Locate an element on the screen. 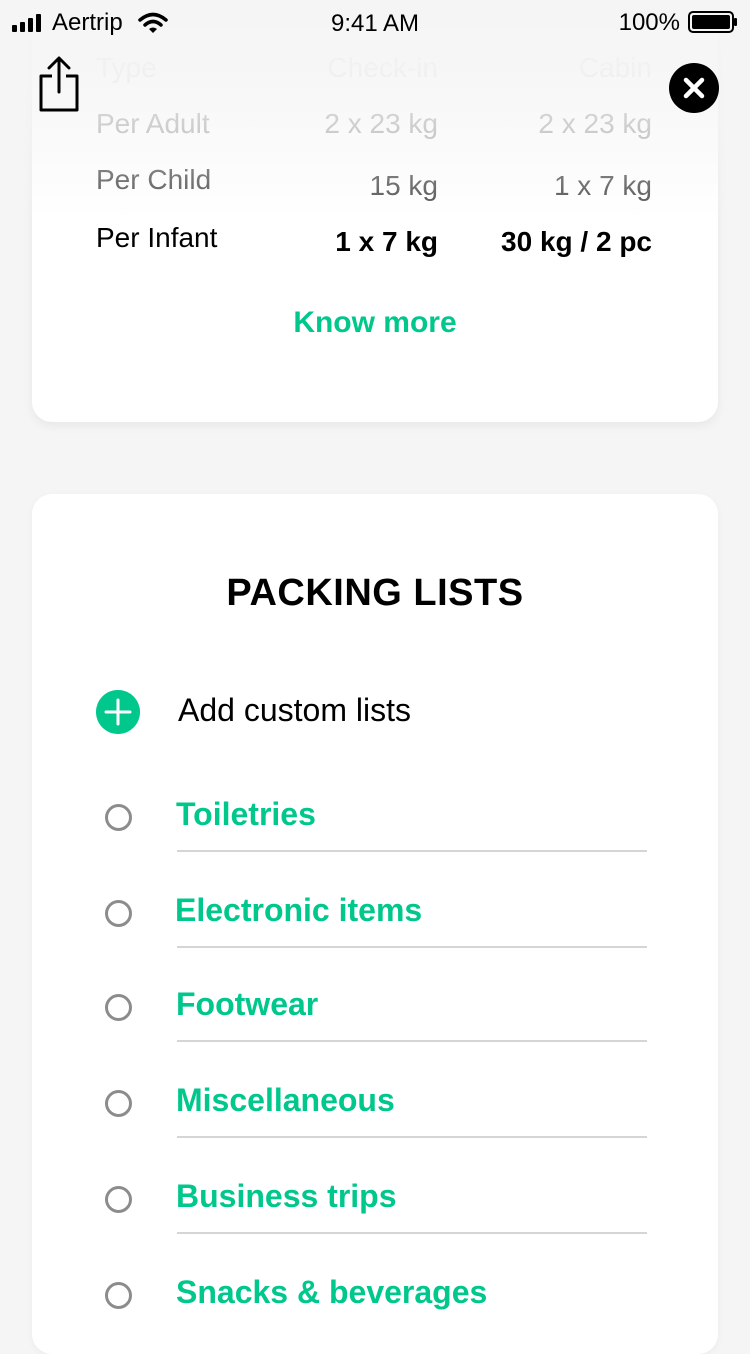 This screenshot has height=1354, width=750. add-icon is located at coordinates (118, 712).